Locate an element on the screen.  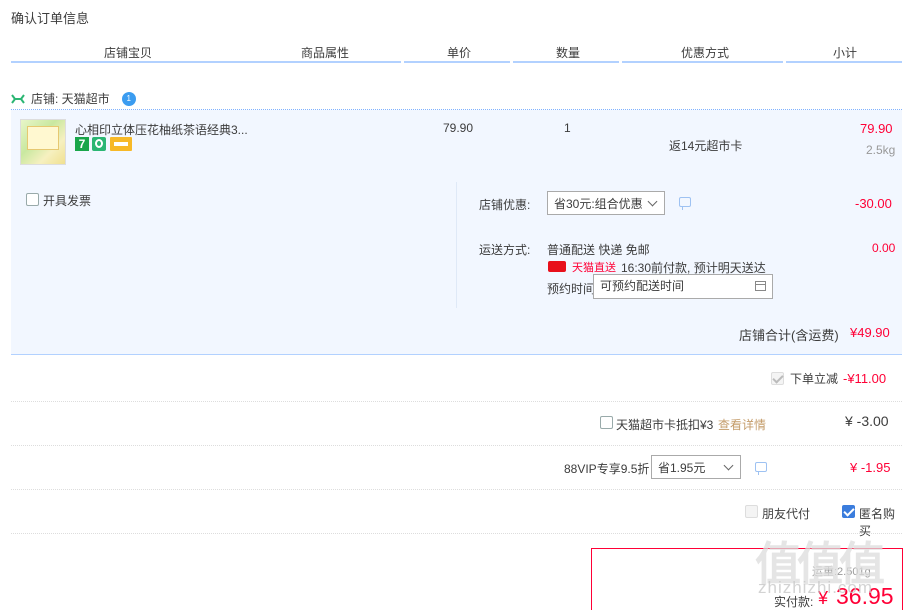
tmall-shop-icon is located at coordinates (18, 98).